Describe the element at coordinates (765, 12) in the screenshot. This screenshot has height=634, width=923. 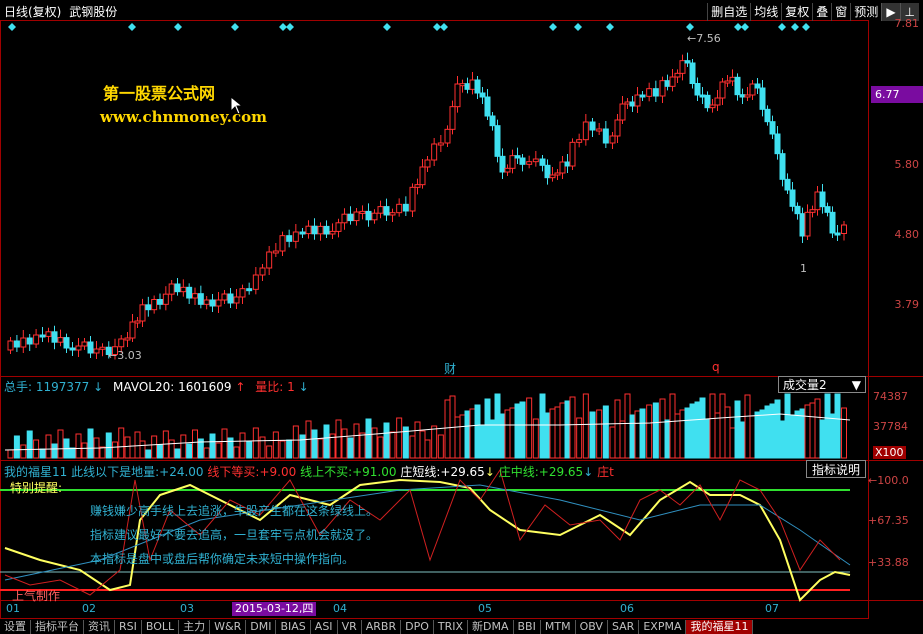
I see `moving-average-button: 均线` at that location.